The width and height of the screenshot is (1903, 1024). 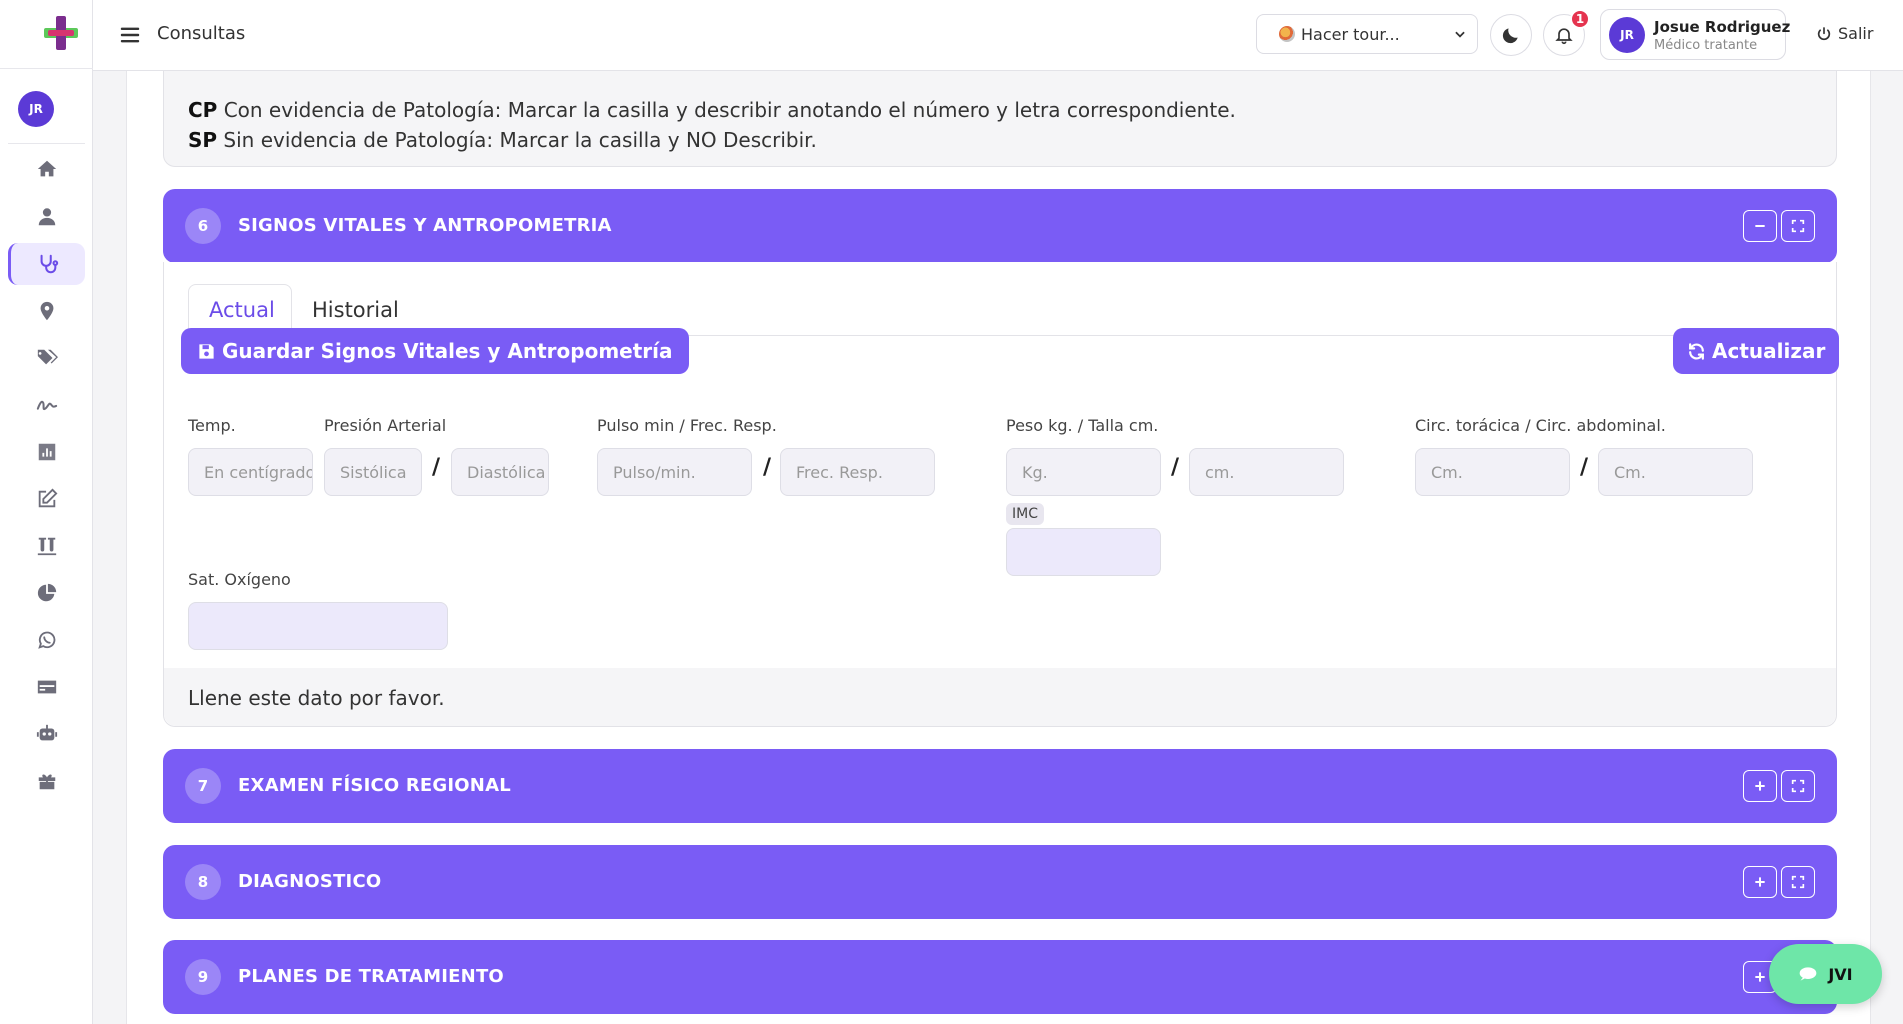 What do you see at coordinates (1083, 472) in the screenshot?
I see `weight-input: Kg.` at bounding box center [1083, 472].